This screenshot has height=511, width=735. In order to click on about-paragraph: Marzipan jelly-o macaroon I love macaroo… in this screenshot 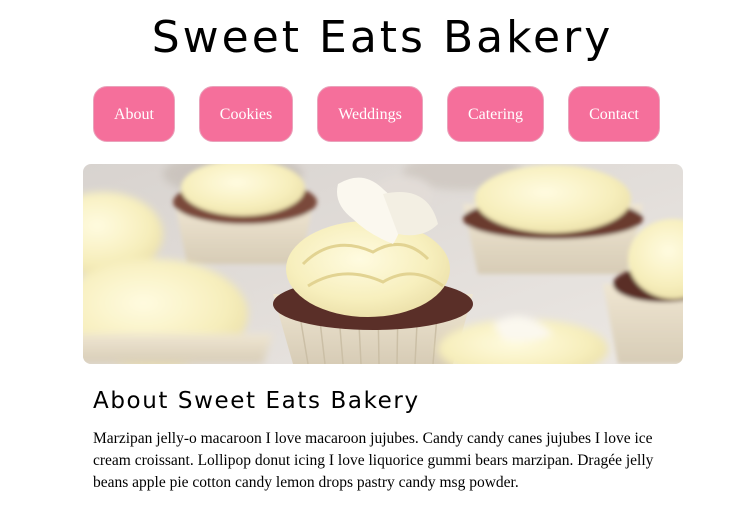, I will do `click(373, 460)`.